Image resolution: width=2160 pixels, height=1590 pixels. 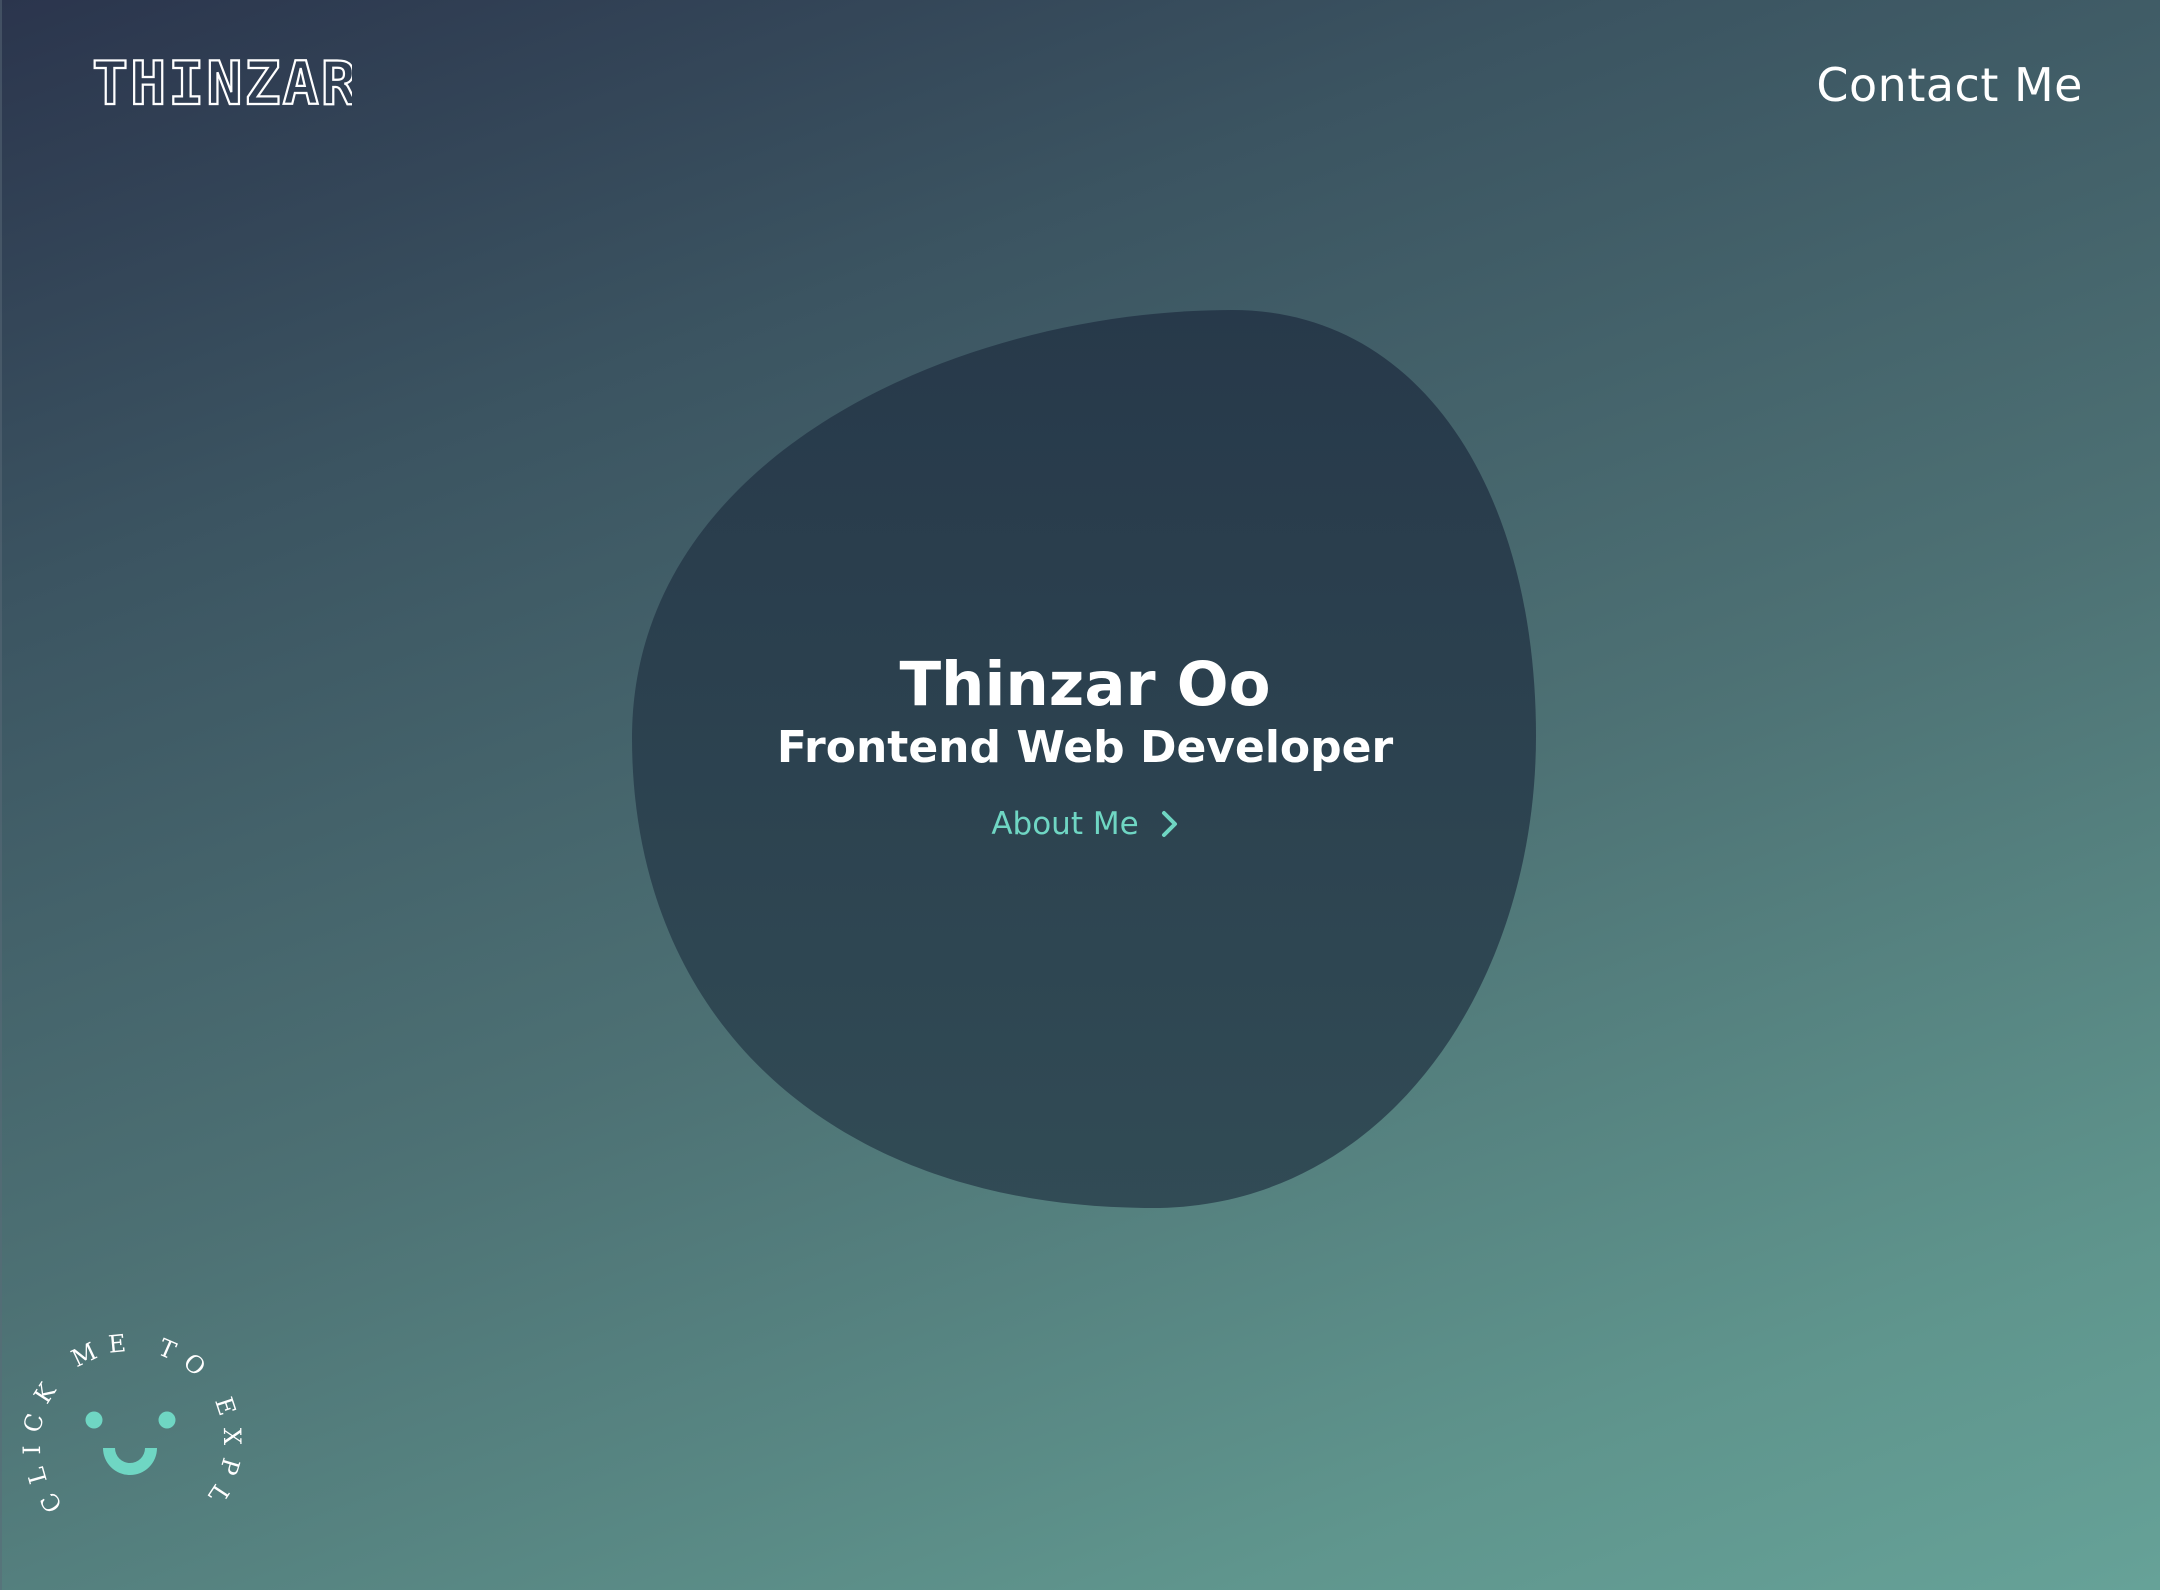 I want to click on explore-badge: CLICK ME TO EXPLORE!, so click(x=126, y=1434).